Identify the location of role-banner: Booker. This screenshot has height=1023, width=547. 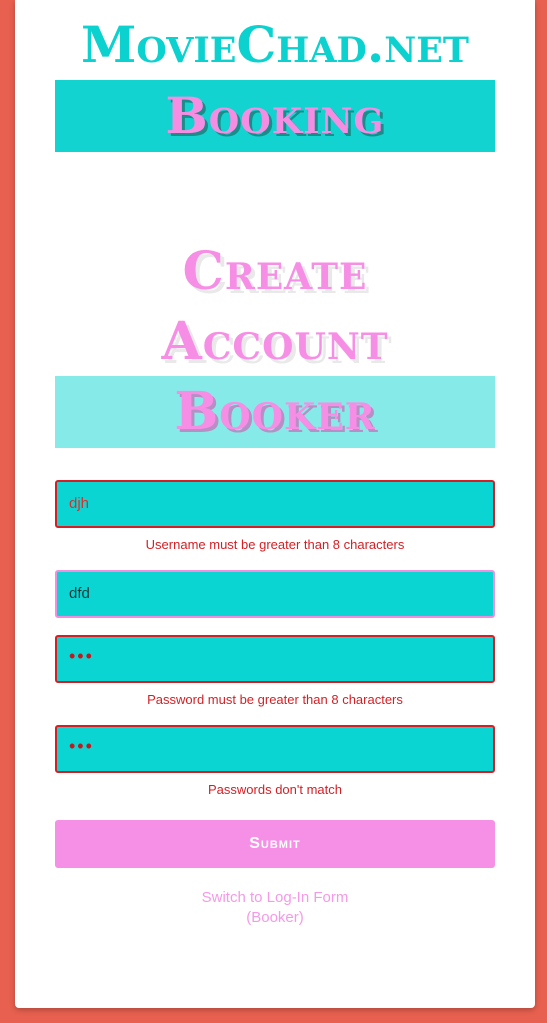
(275, 412).